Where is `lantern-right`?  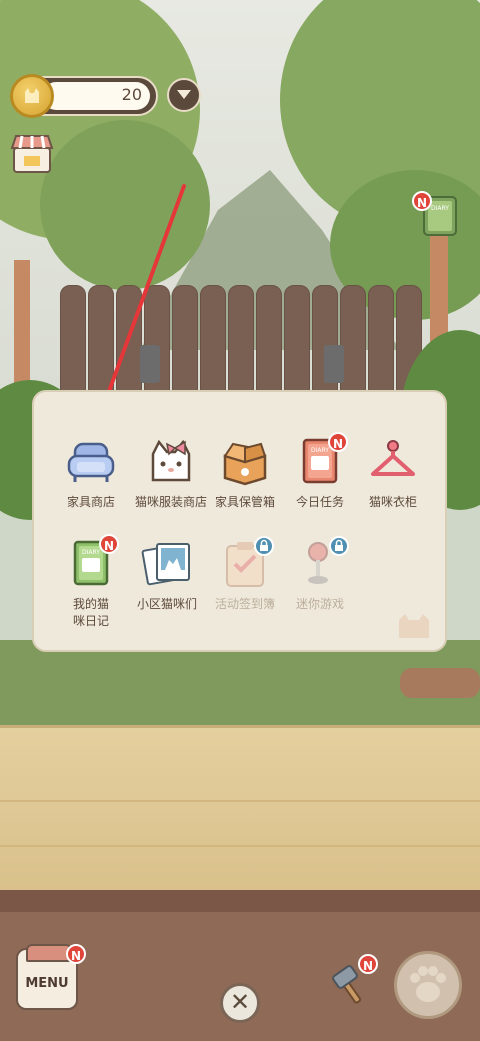 lantern-right is located at coordinates (334, 364).